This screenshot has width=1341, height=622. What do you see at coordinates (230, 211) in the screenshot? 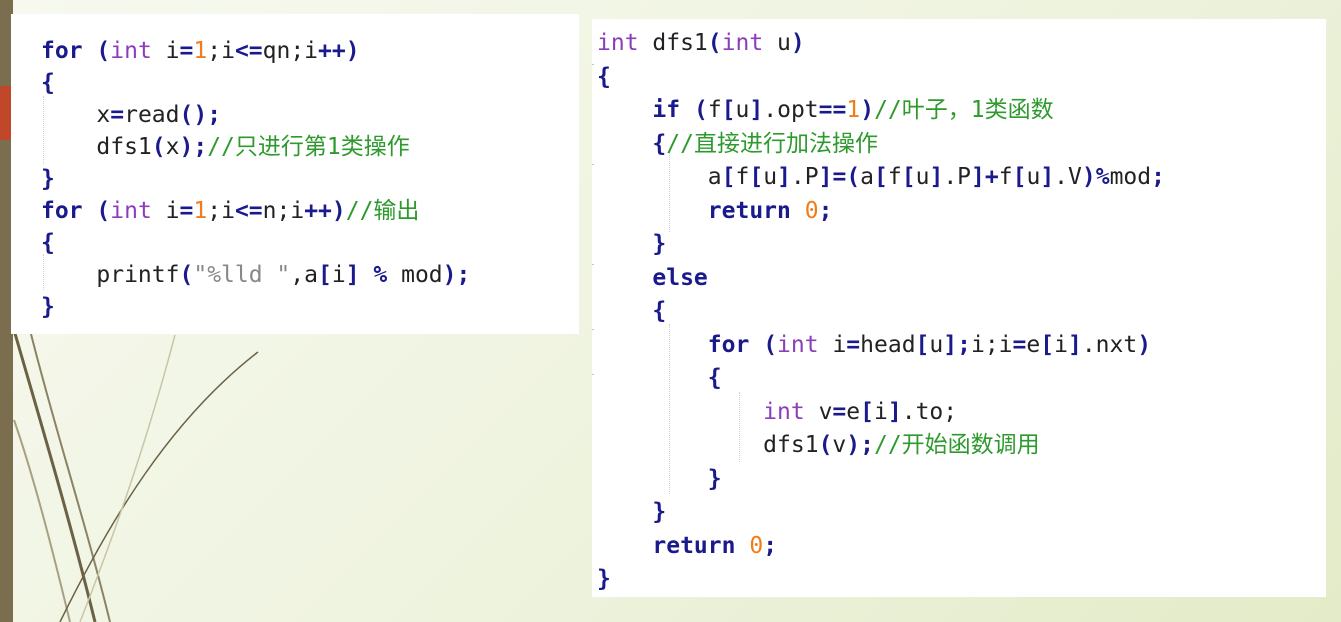
I see `code-line: for (int i=1;i<=n;i++)//输出` at bounding box center [230, 211].